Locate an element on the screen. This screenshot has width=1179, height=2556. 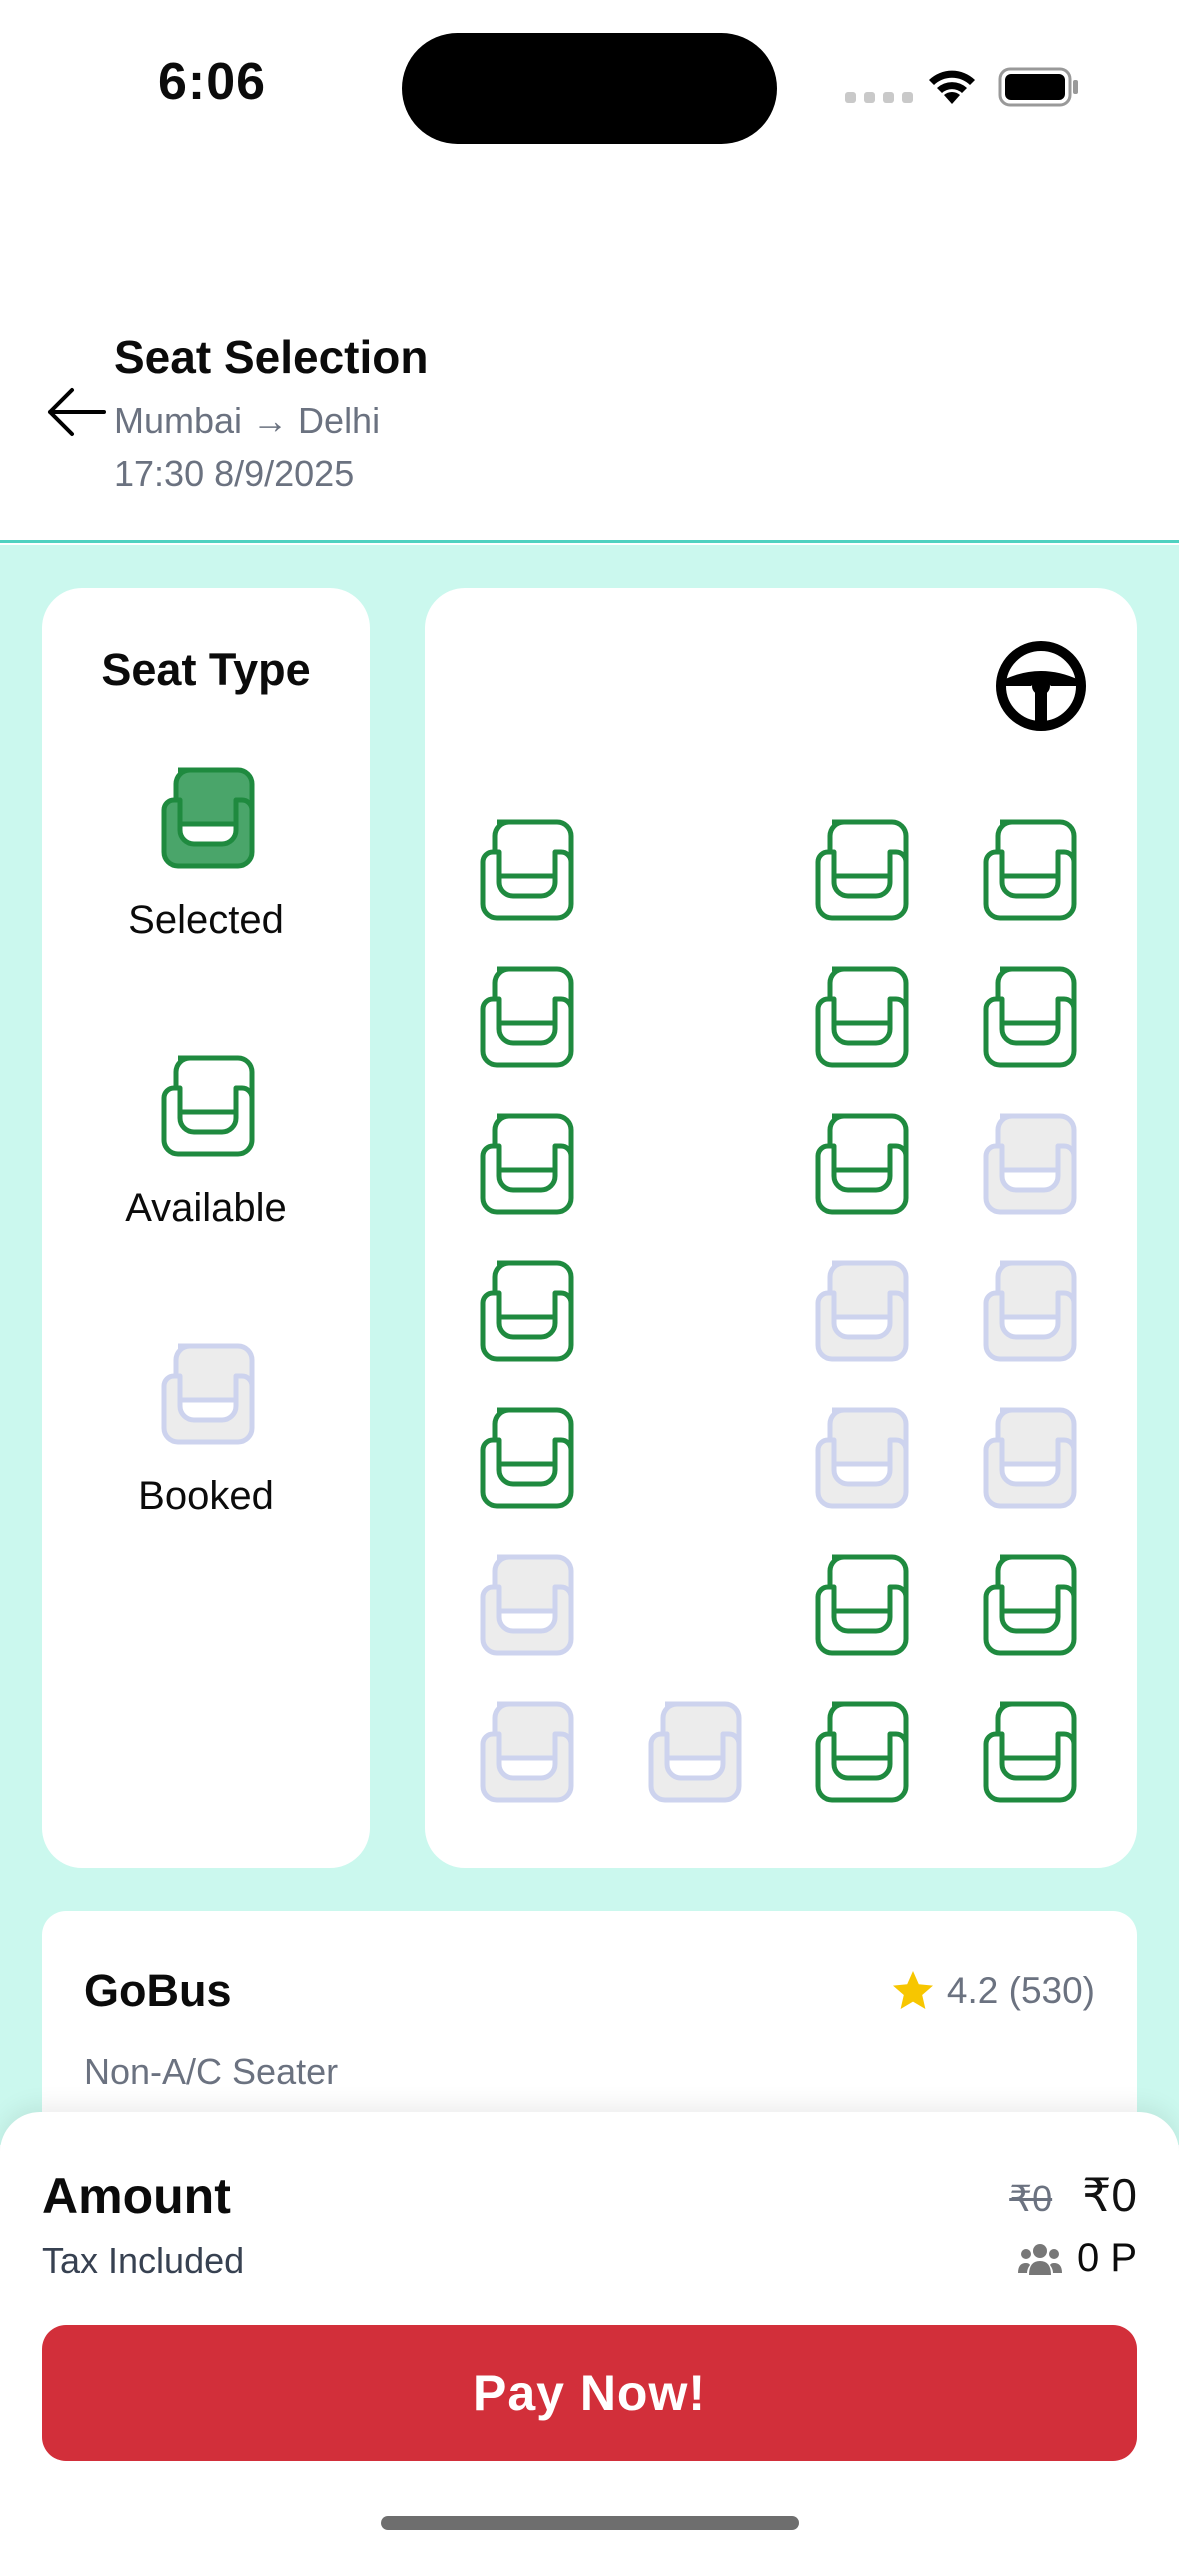
back-arrow-icon is located at coordinates (77, 412).